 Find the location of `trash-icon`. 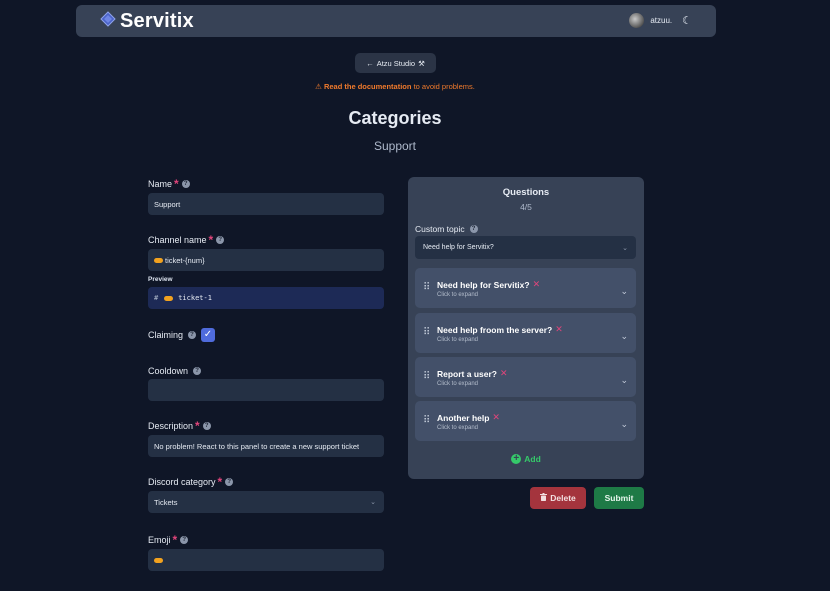

trash-icon is located at coordinates (544, 498).